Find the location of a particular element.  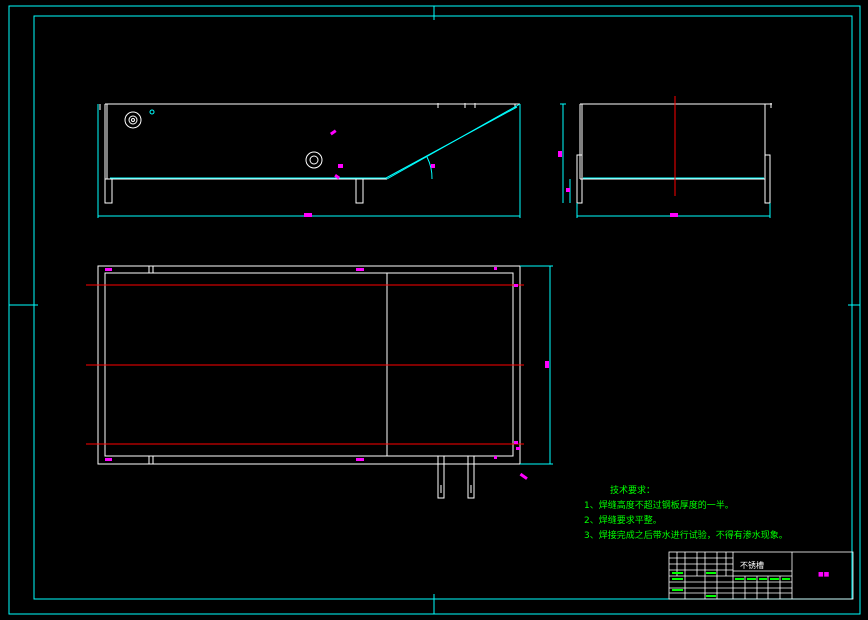

title-block-mark: ■■ is located at coordinates (824, 574).